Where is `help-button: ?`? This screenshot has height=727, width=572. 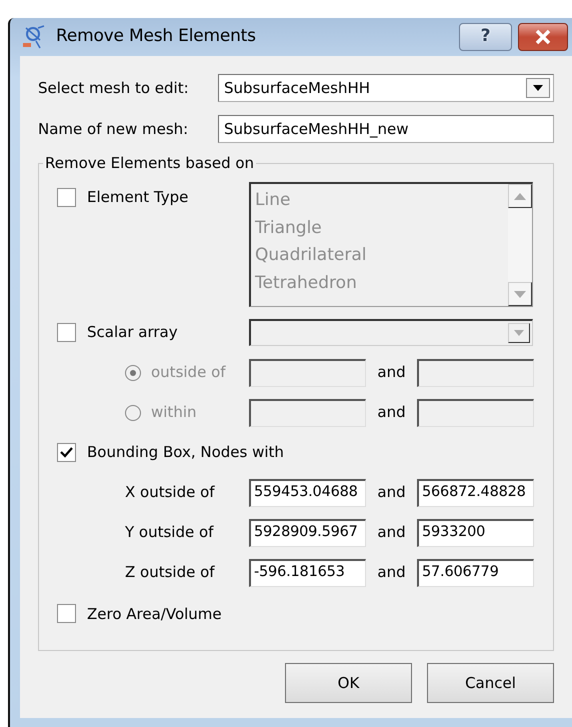
help-button: ? is located at coordinates (485, 37).